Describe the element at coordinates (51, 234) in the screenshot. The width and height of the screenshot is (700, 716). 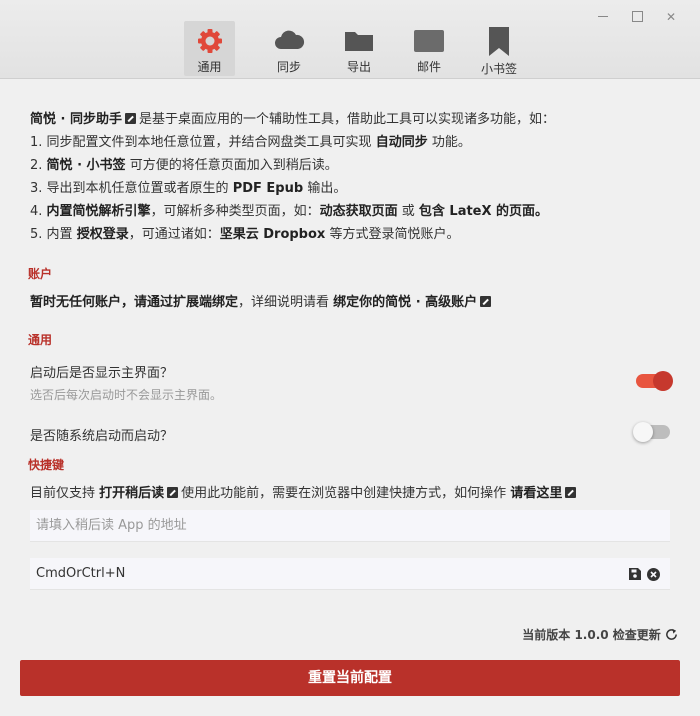
I see `intro-text: 5. 内置` at that location.